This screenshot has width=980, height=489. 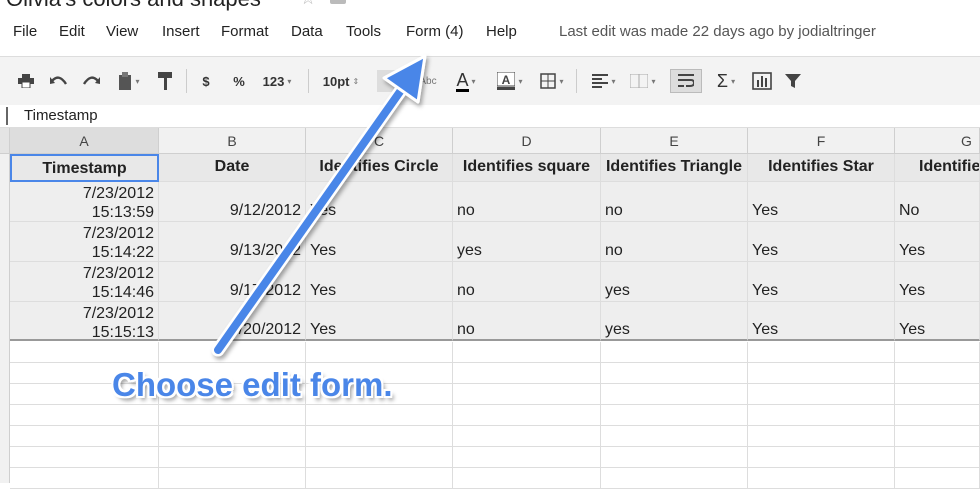 What do you see at coordinates (937, 202) in the screenshot?
I see `g-cell: No` at bounding box center [937, 202].